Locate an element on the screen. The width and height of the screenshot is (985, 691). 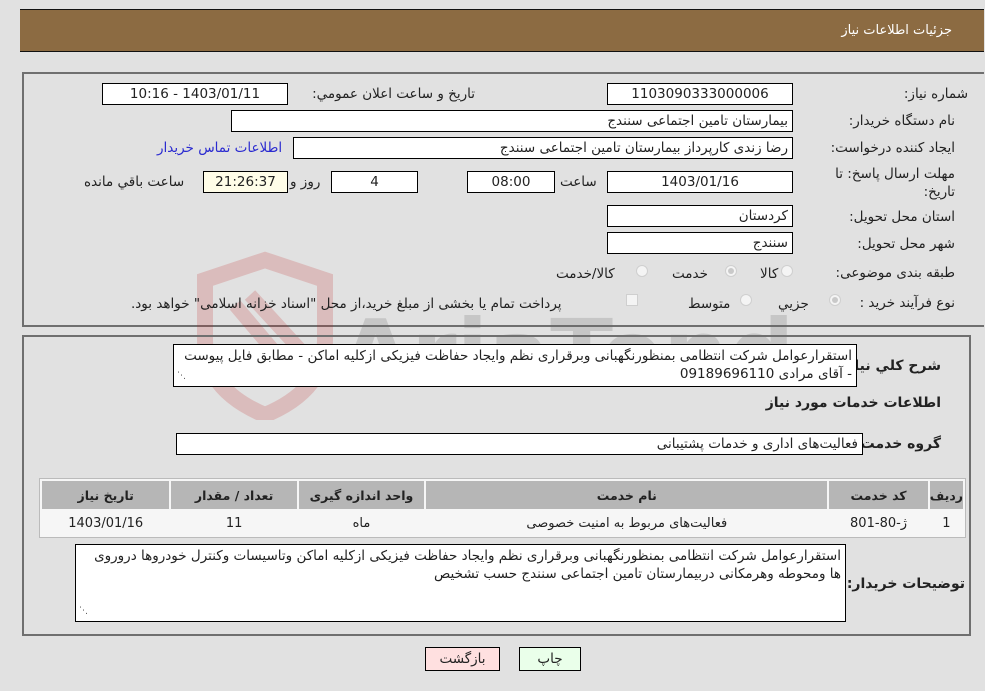
treasury-checkbox is located at coordinates (632, 300).